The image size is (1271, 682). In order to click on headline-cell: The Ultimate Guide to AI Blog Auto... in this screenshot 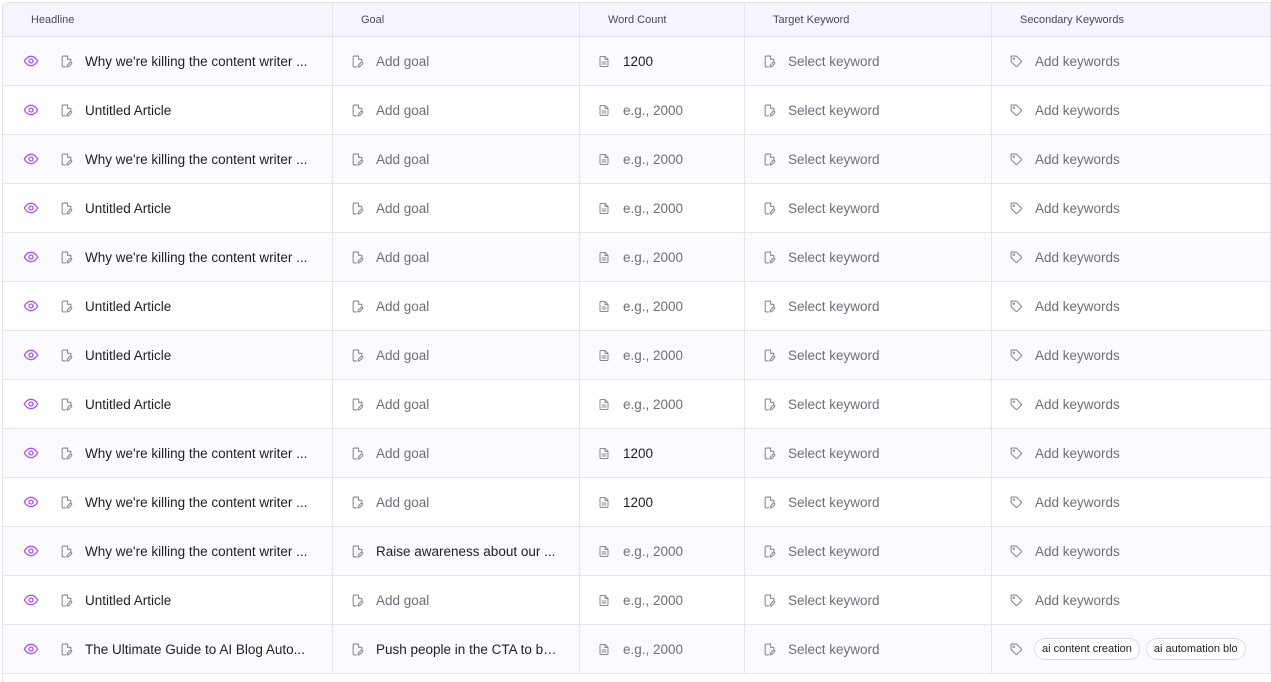, I will do `click(168, 649)`.